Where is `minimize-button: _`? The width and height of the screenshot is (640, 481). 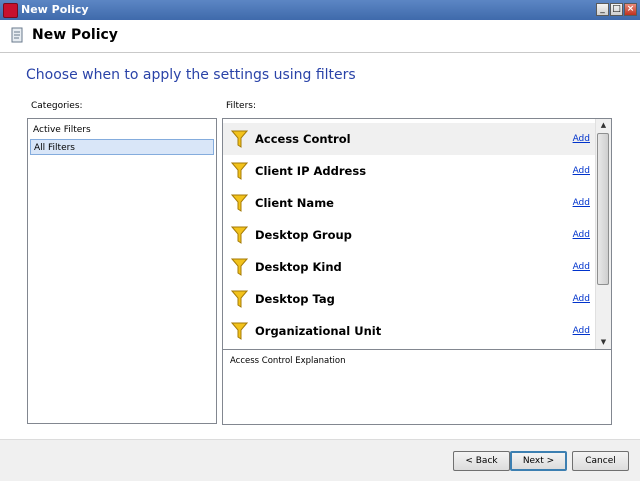
minimize-button: _ is located at coordinates (602, 9).